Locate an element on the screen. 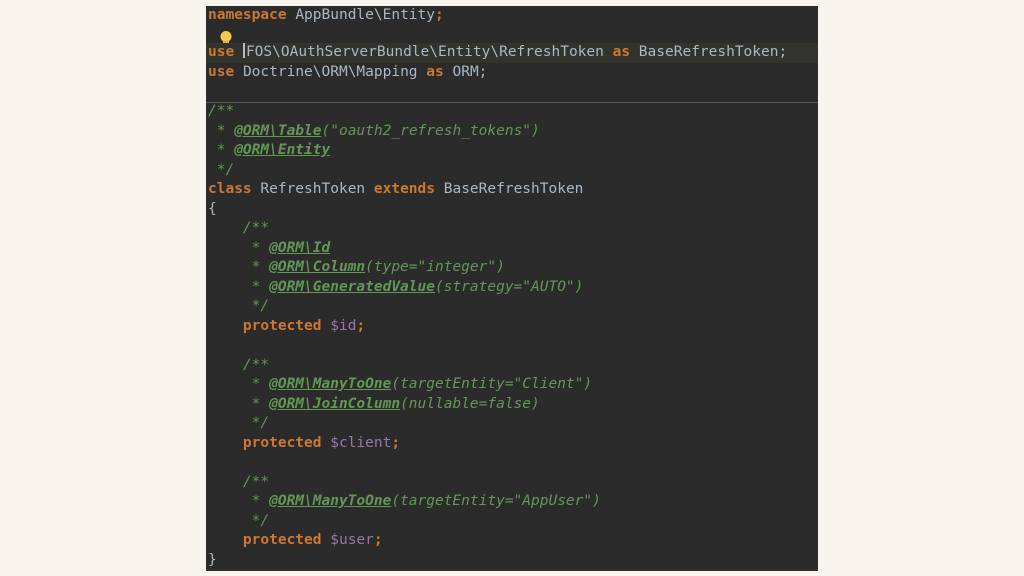 The height and width of the screenshot is (576, 1024). parent-class-name: BaseRefreshToken is located at coordinates (513, 189).